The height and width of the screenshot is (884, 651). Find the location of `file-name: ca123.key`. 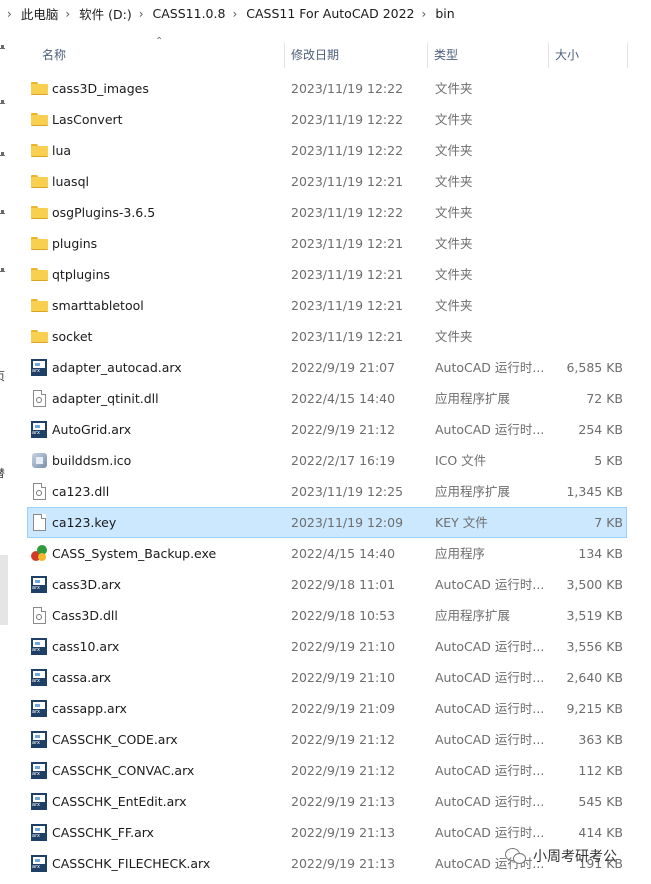

file-name: ca123.key is located at coordinates (84, 522).